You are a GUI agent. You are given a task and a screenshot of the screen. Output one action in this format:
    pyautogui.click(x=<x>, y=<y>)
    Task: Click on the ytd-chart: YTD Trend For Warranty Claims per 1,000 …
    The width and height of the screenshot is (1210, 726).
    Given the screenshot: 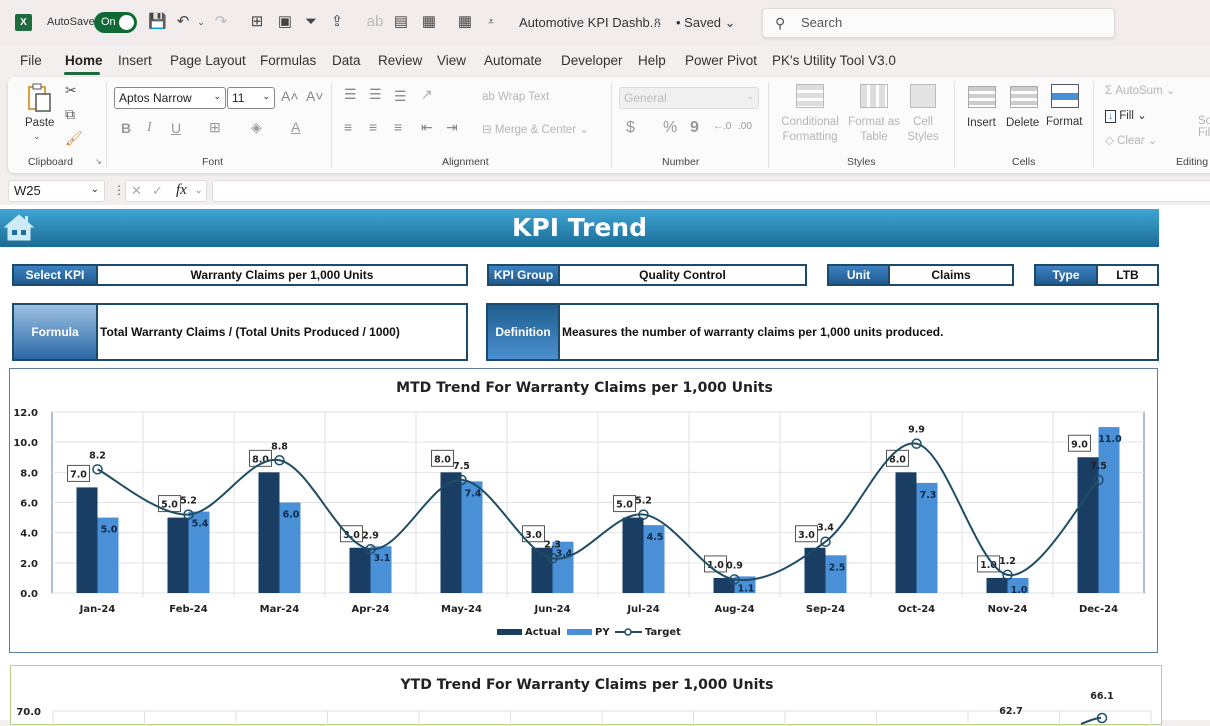 What is the action you would take?
    pyautogui.click(x=586, y=695)
    